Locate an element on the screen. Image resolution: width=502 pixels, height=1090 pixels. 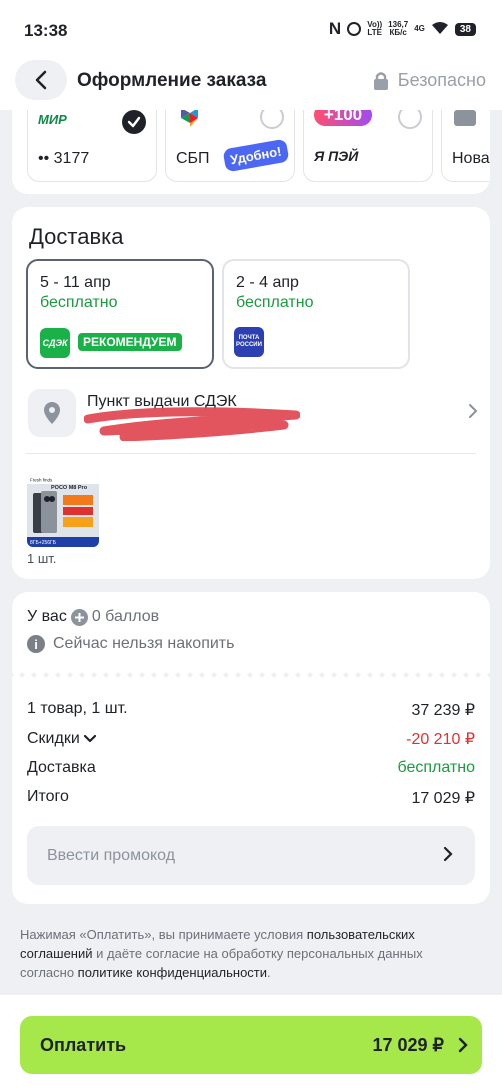
chevron-down-icon is located at coordinates (89, 739).